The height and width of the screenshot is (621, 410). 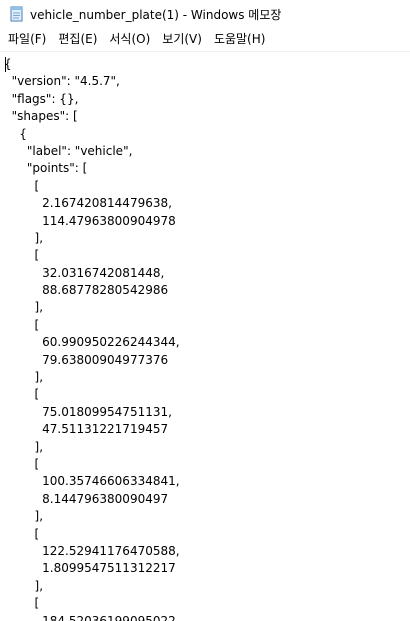 What do you see at coordinates (41, 116) in the screenshot?
I see `editor-line: "shapes": [` at bounding box center [41, 116].